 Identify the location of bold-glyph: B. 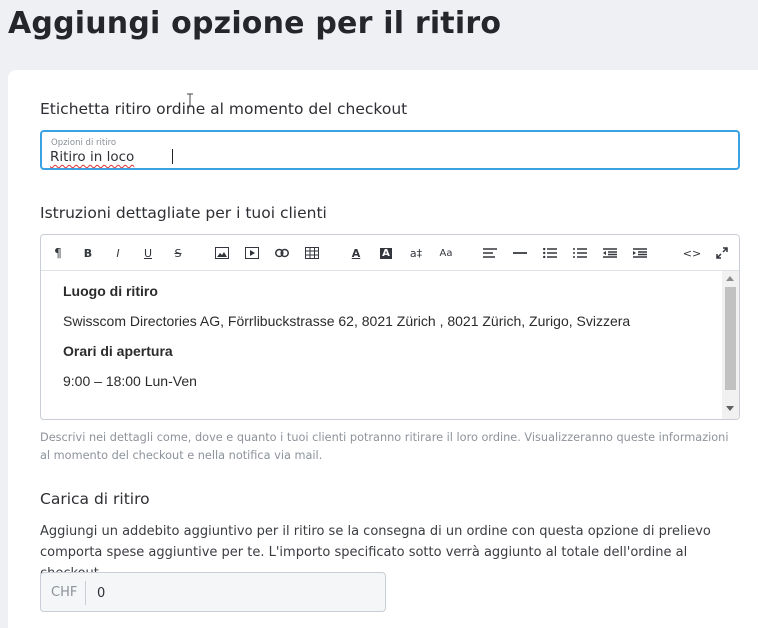
(88, 253).